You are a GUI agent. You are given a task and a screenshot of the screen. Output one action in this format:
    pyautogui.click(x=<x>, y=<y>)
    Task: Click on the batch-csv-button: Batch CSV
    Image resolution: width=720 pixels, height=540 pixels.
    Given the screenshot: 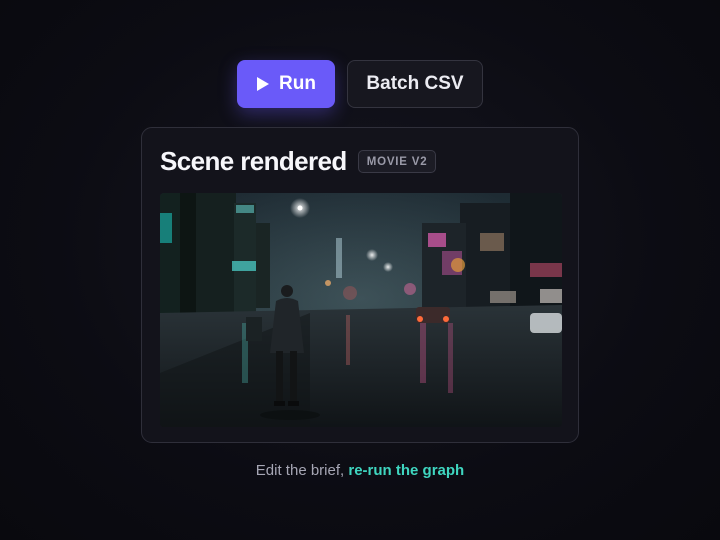 What is the action you would take?
    pyautogui.click(x=415, y=84)
    